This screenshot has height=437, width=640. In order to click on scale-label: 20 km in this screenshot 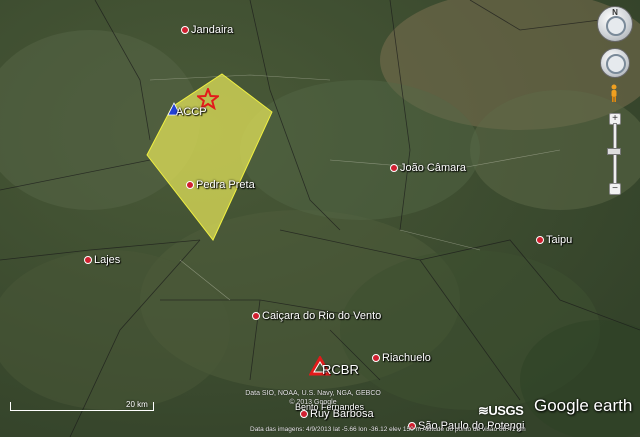, I will do `click(137, 404)`.